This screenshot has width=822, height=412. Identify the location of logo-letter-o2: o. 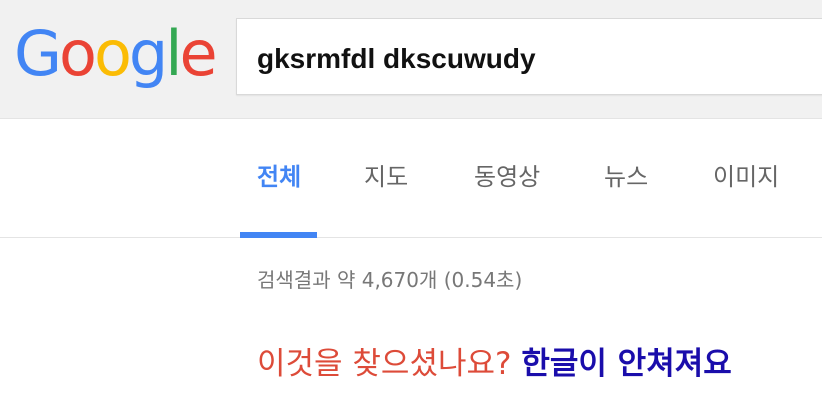
(112, 53).